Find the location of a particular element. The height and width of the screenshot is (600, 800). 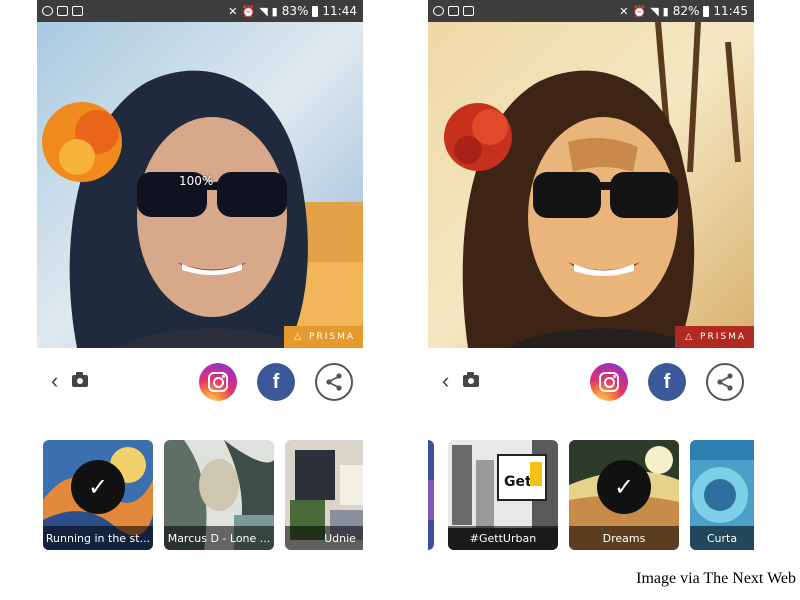

battery-percent: 82% is located at coordinates (686, 11).